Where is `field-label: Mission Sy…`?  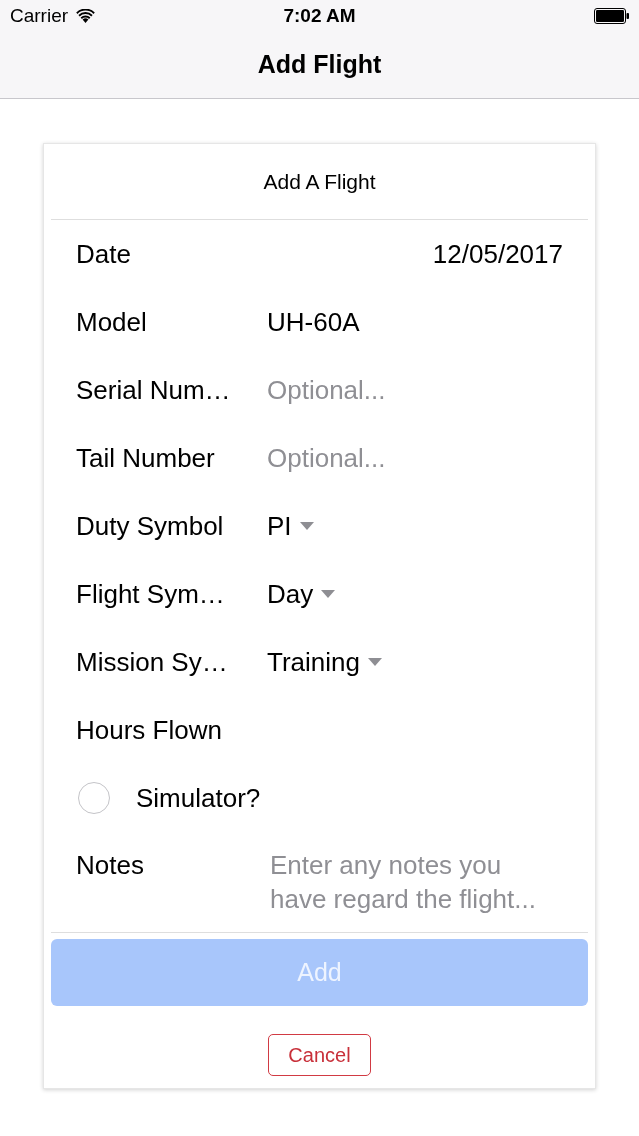
field-label: Mission Sy… is located at coordinates (152, 662).